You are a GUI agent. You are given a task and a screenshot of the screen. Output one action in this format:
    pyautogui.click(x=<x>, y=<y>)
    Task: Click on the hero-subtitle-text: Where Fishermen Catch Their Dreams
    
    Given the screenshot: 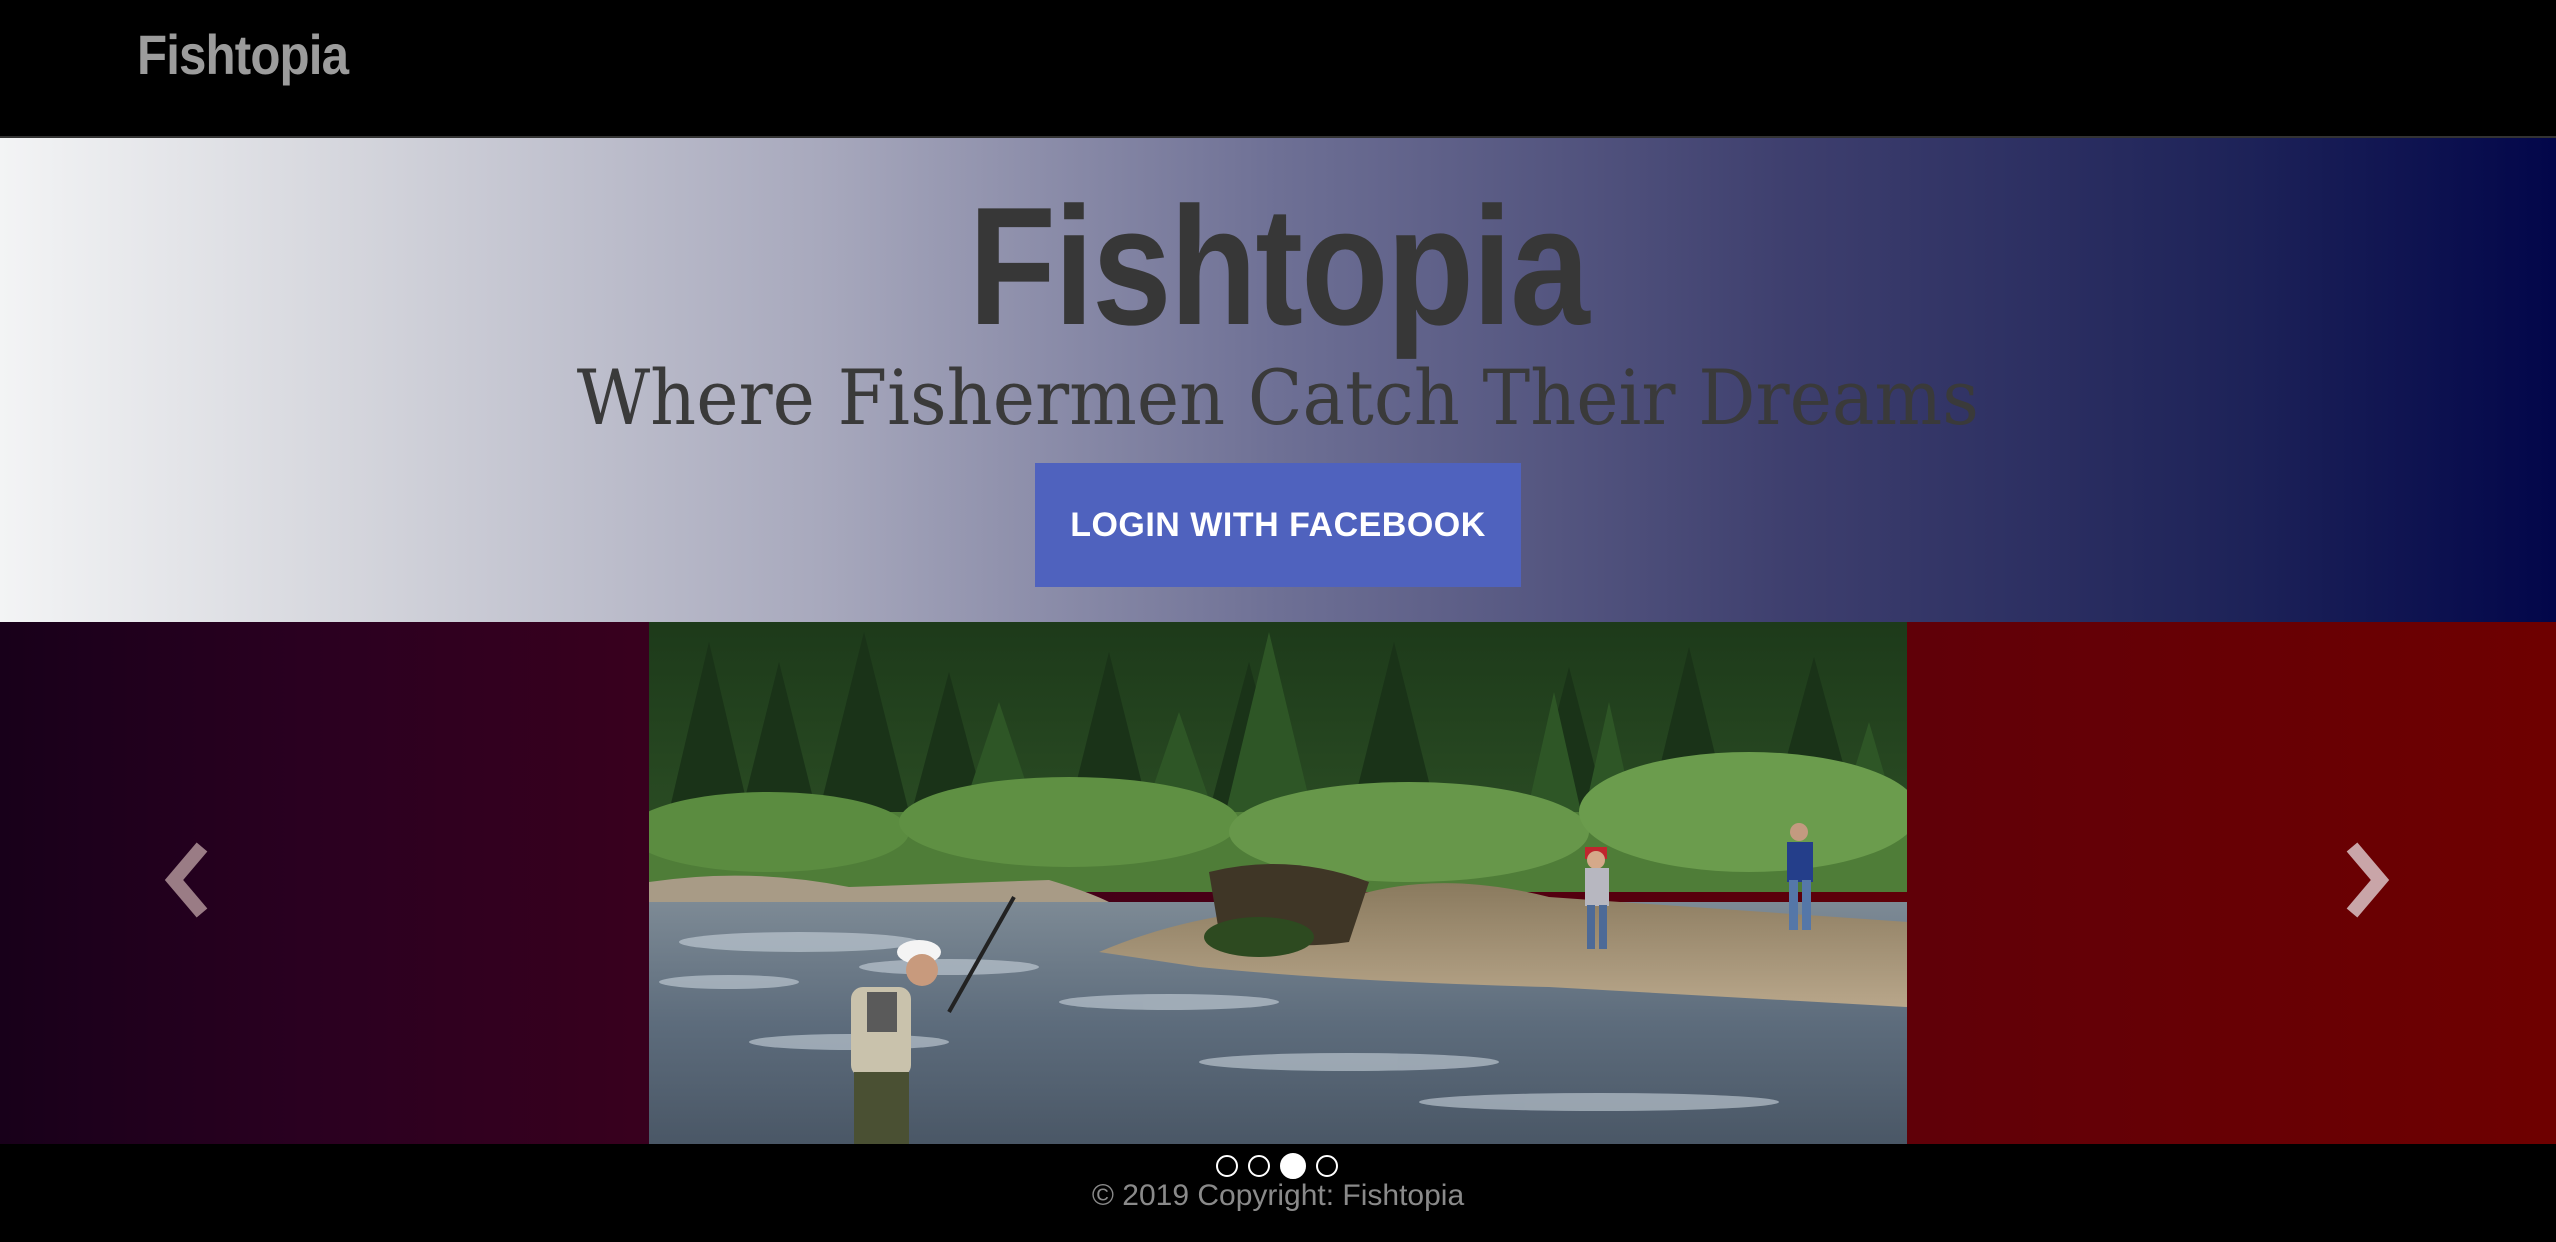 What is the action you would take?
    pyautogui.click(x=1278, y=397)
    